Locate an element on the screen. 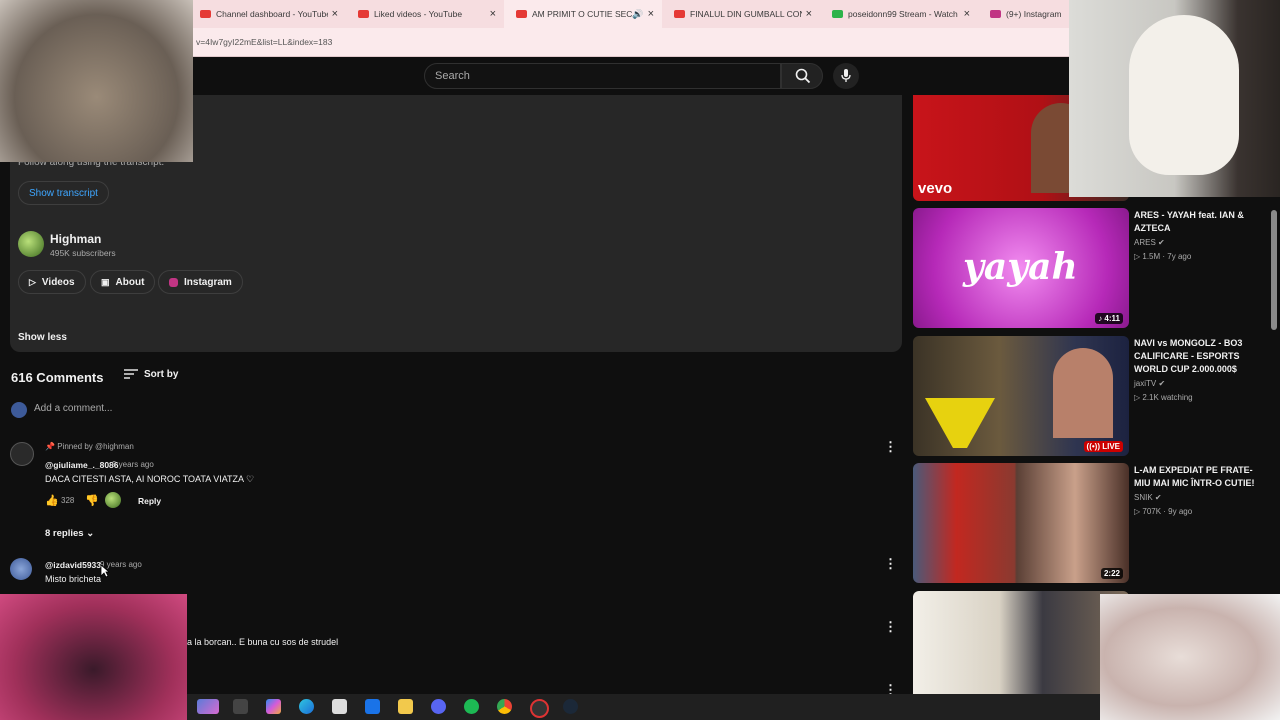 This screenshot has width=1280, height=720. search-button is located at coordinates (802, 76).